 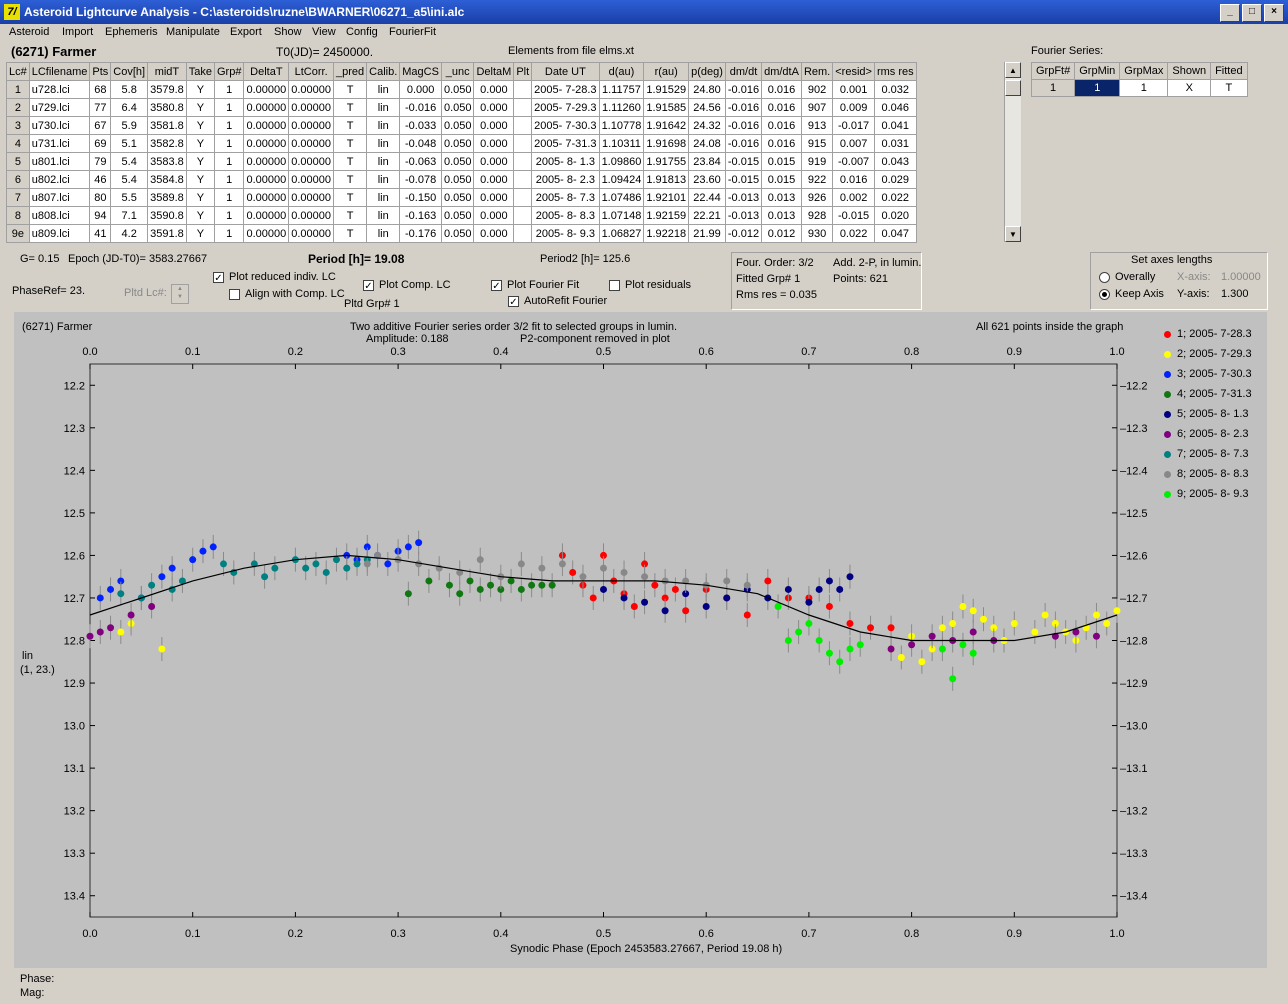 I want to click on y-tick-label: 12.9, so click(x=74, y=684).